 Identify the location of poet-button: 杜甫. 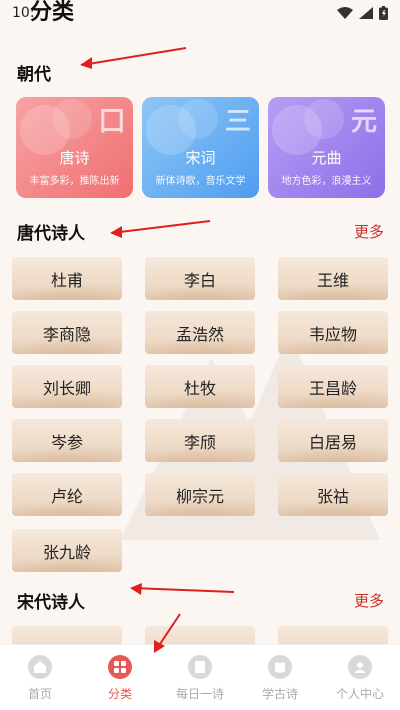
(67, 278).